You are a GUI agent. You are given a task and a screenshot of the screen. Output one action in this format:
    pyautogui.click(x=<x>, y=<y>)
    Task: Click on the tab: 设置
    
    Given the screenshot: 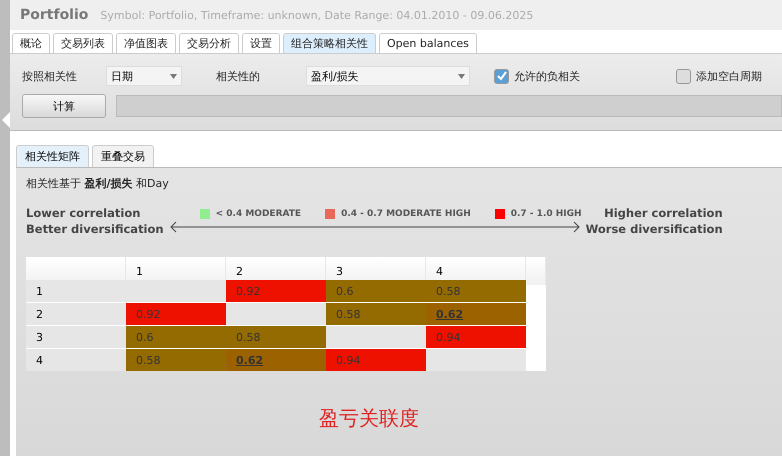 What is the action you would take?
    pyautogui.click(x=261, y=43)
    